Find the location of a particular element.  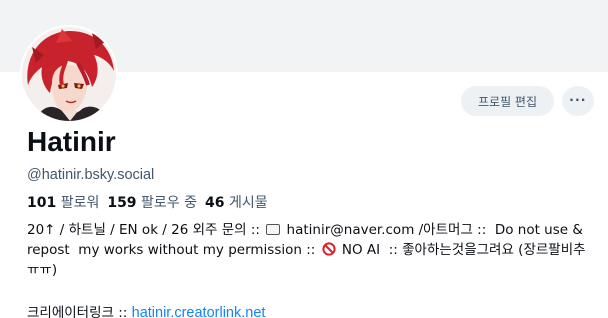

profile-stats: 101 팔로워 159 팔로우 중 46 게시물 is located at coordinates (147, 202).